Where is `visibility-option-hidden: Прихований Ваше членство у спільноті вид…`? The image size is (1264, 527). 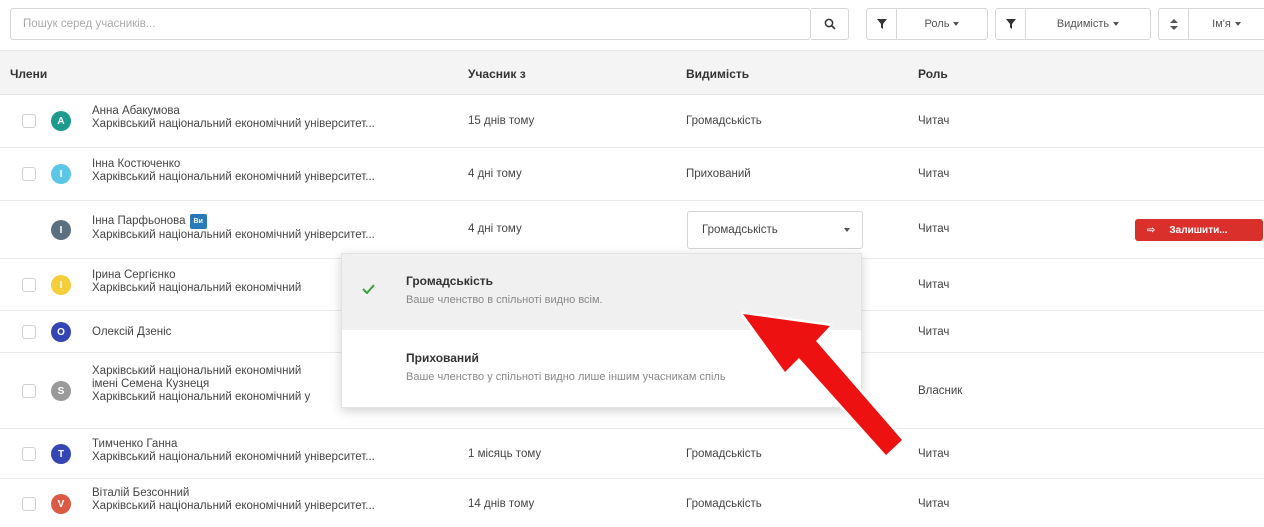
visibility-option-hidden: Прихований Ваше членство у спільноті вид… is located at coordinates (601, 369).